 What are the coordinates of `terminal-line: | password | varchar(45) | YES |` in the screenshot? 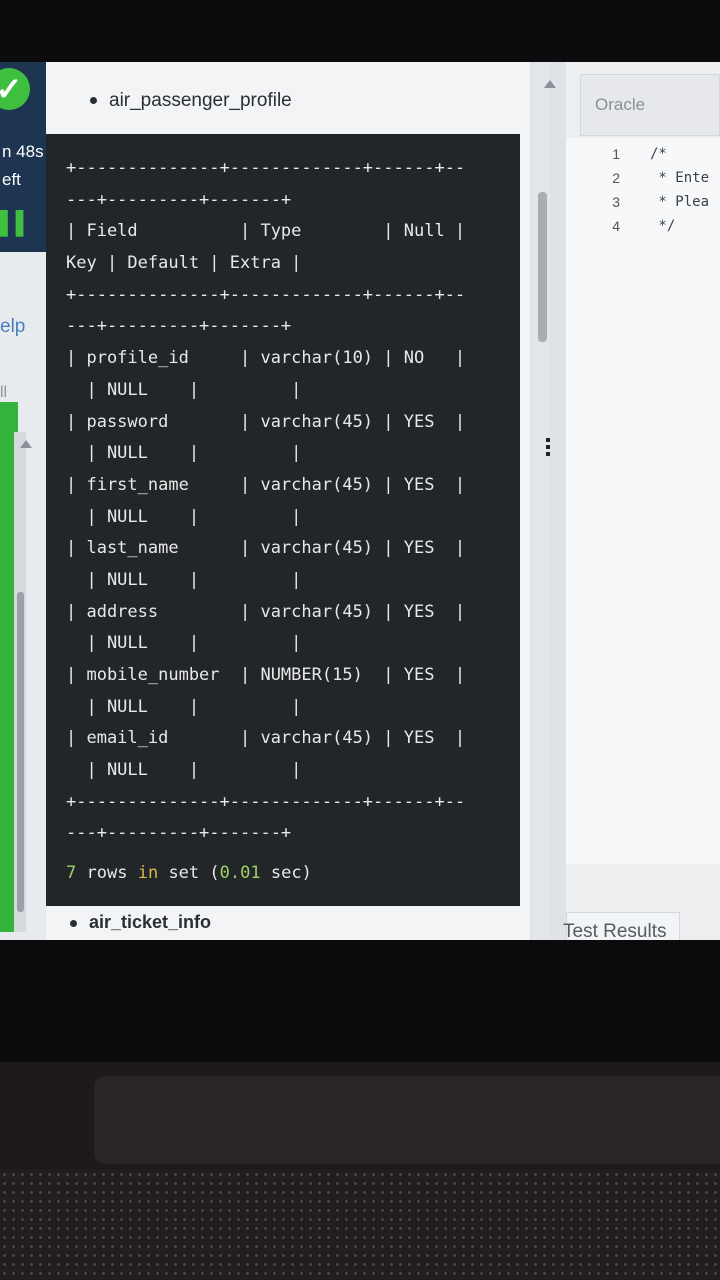 It's located at (266, 421).